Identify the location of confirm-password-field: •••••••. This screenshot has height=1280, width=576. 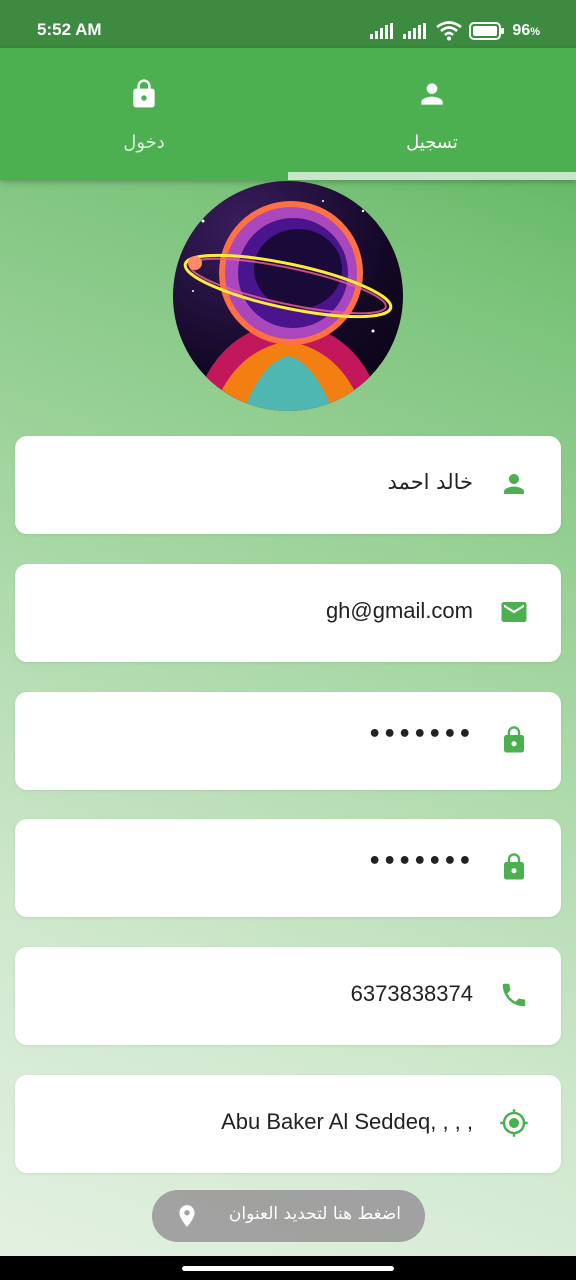
(288, 868).